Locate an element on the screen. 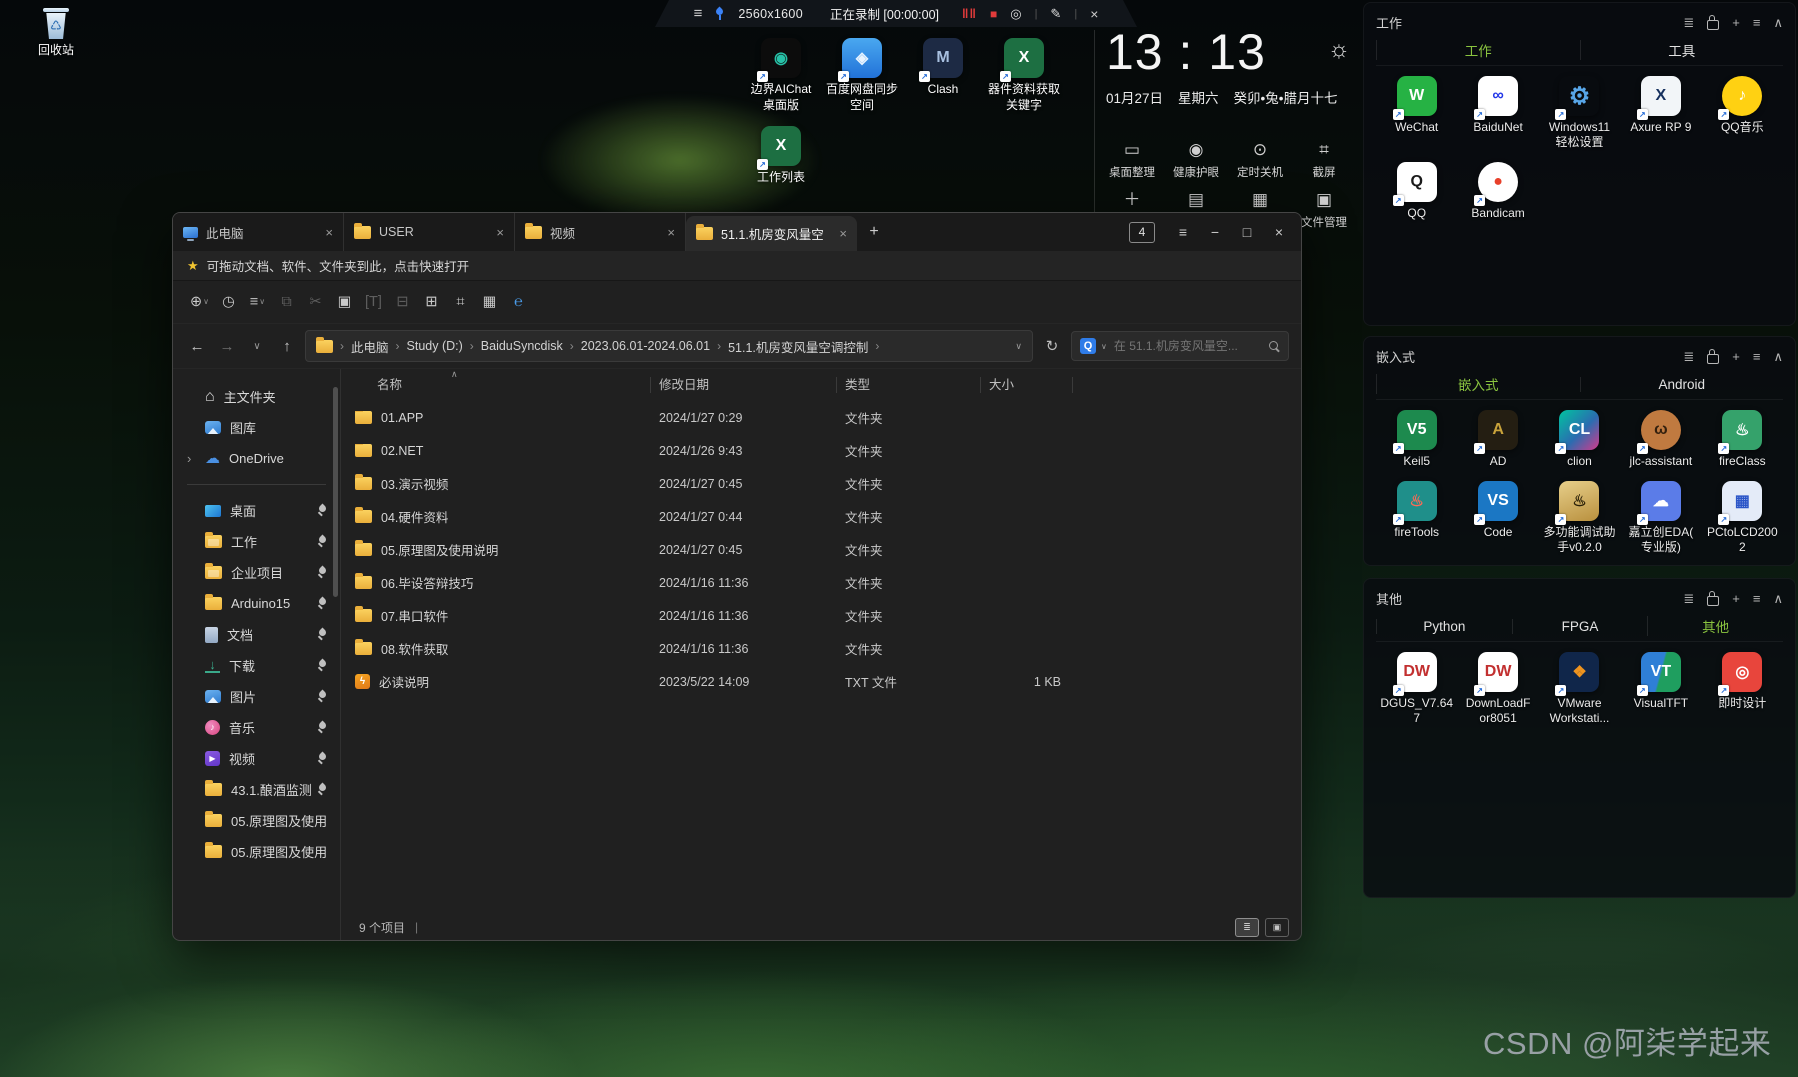  explorer-tab: 视频 × is located at coordinates (600, 232).